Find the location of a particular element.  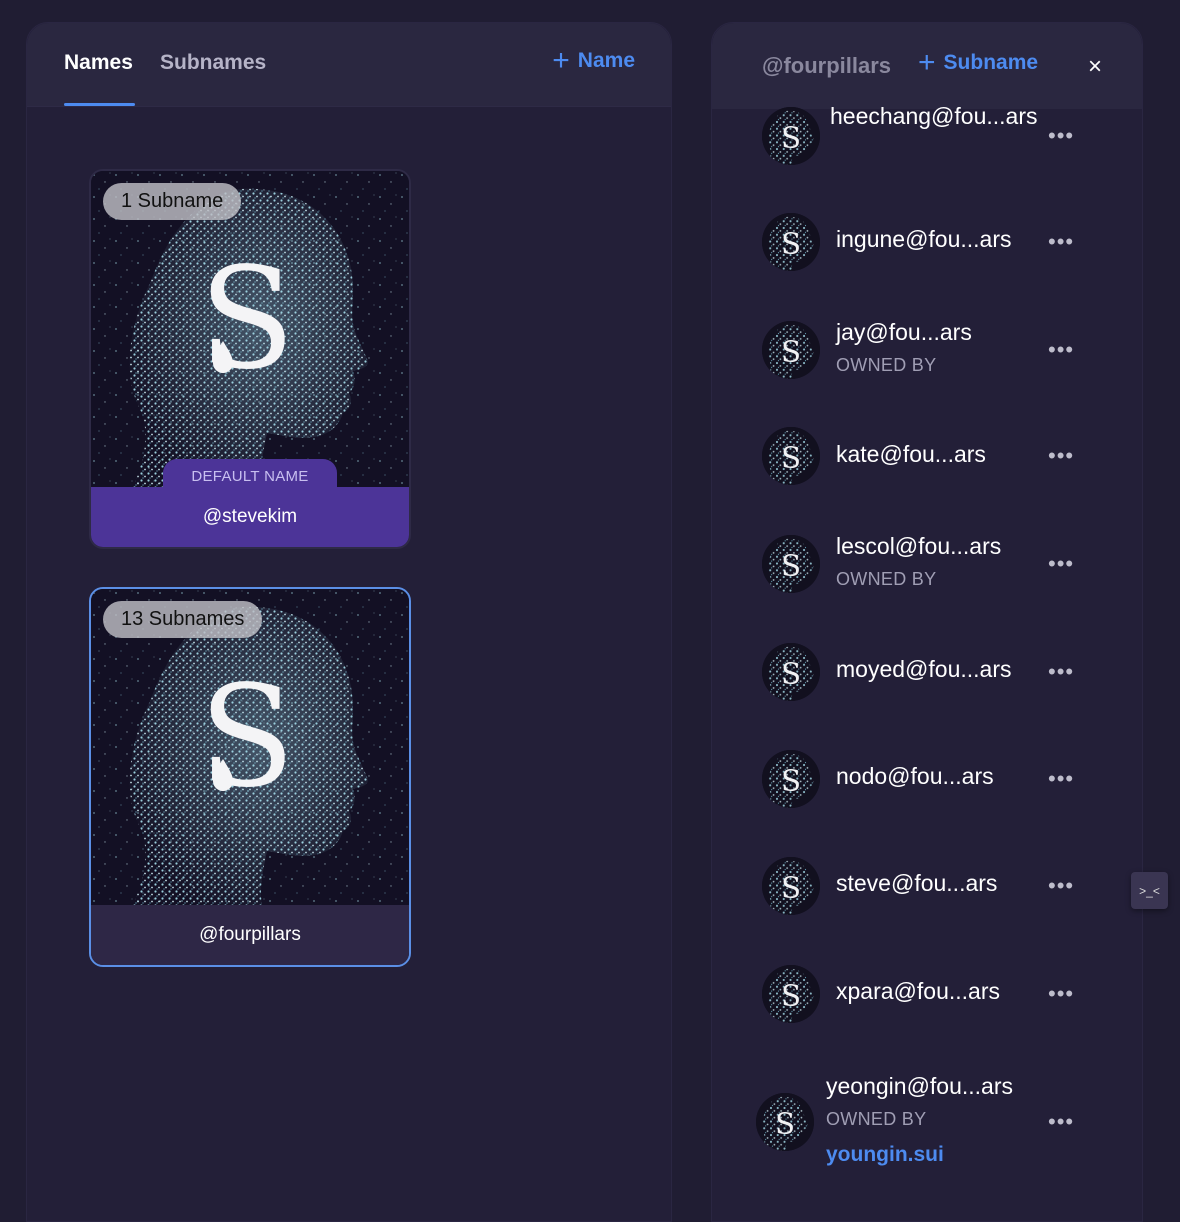

add-name-button: + Name is located at coordinates (593, 60).